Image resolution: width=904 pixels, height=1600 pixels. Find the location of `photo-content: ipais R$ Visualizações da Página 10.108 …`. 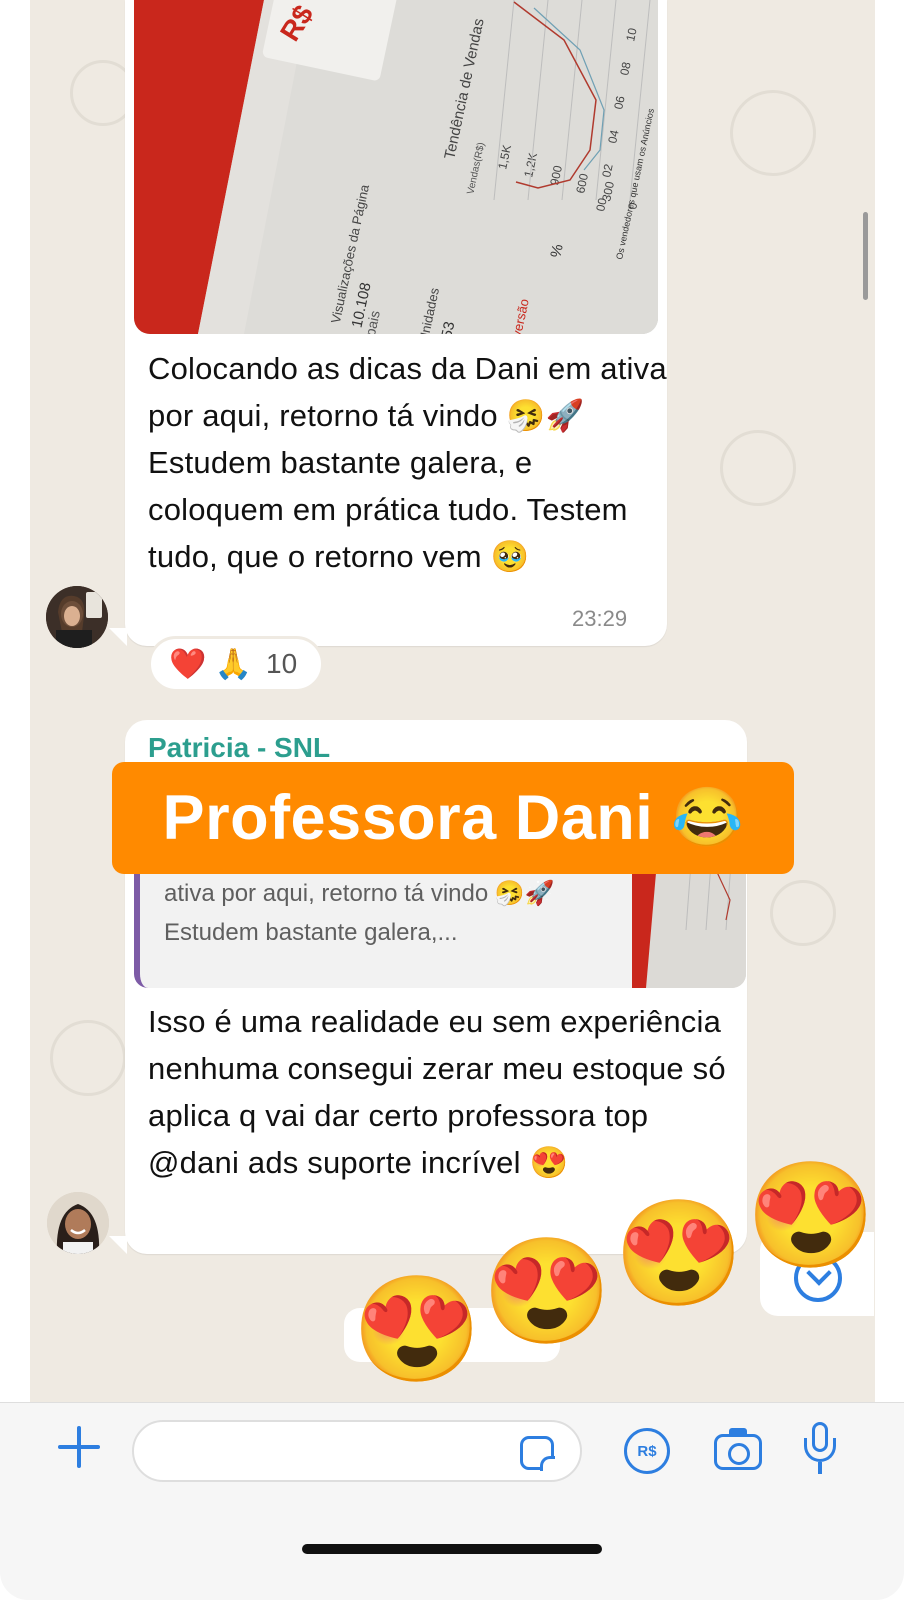

photo-content: ipais R$ Visualizações da Página 10.108 … is located at coordinates (396, 167).